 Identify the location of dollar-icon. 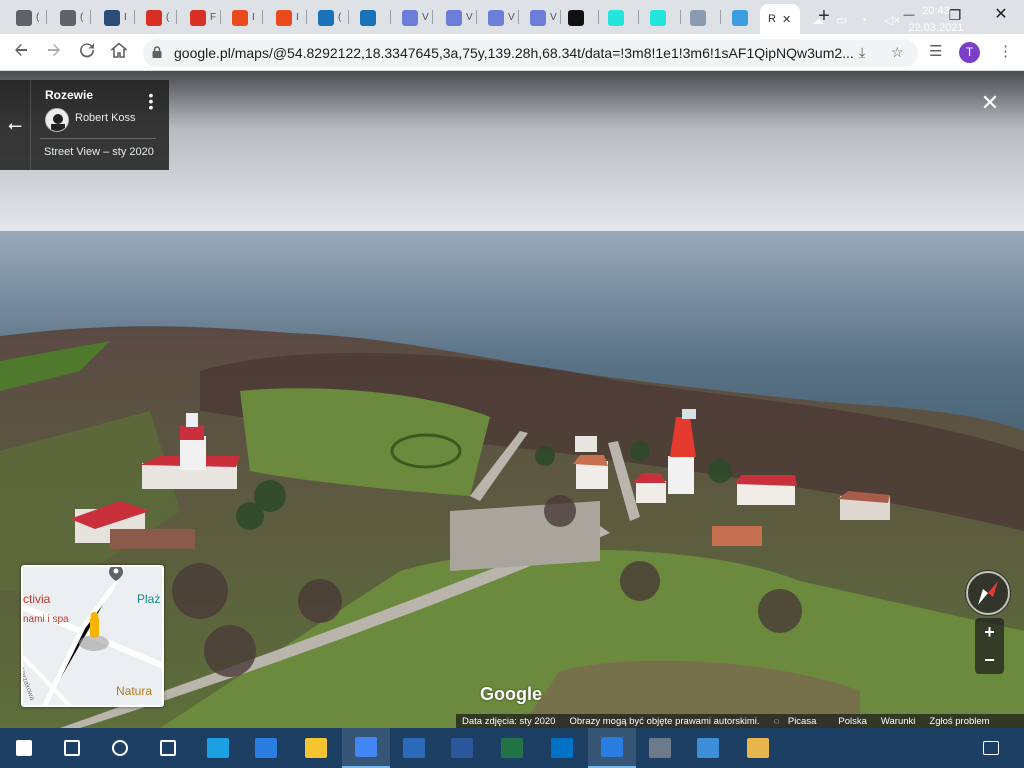
(576, 17).